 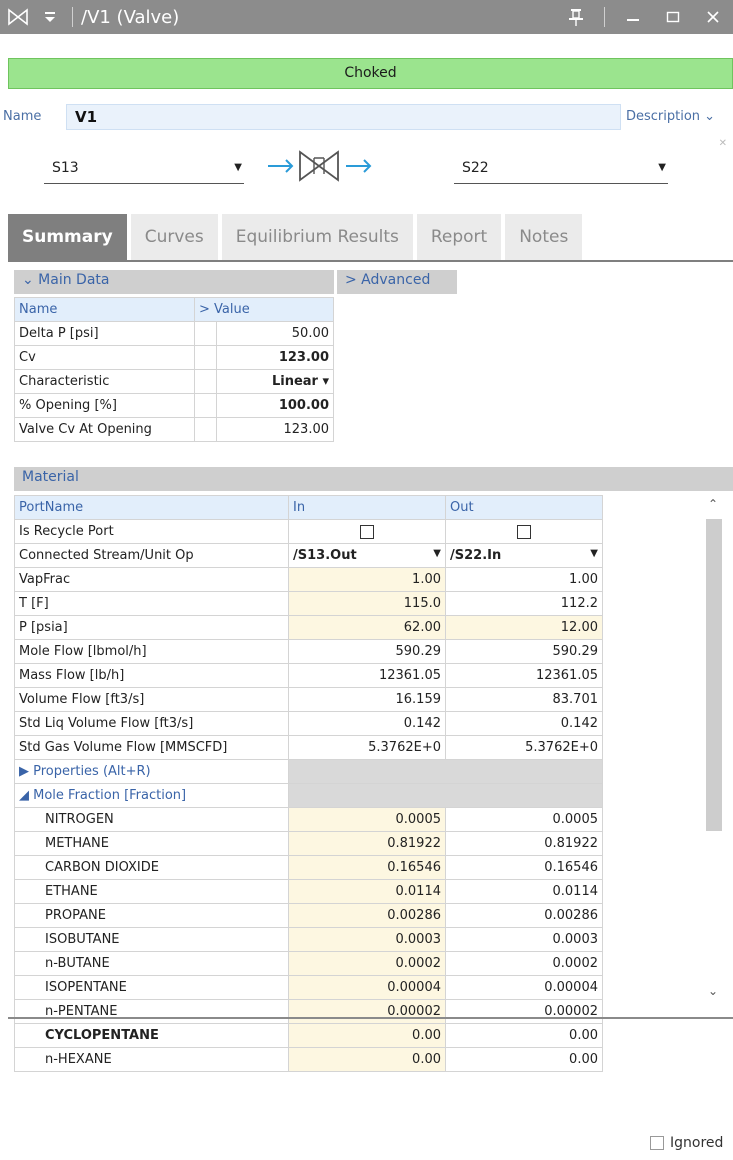 What do you see at coordinates (524, 675) in the screenshot?
I see `mass-flow-out: 12361.05` at bounding box center [524, 675].